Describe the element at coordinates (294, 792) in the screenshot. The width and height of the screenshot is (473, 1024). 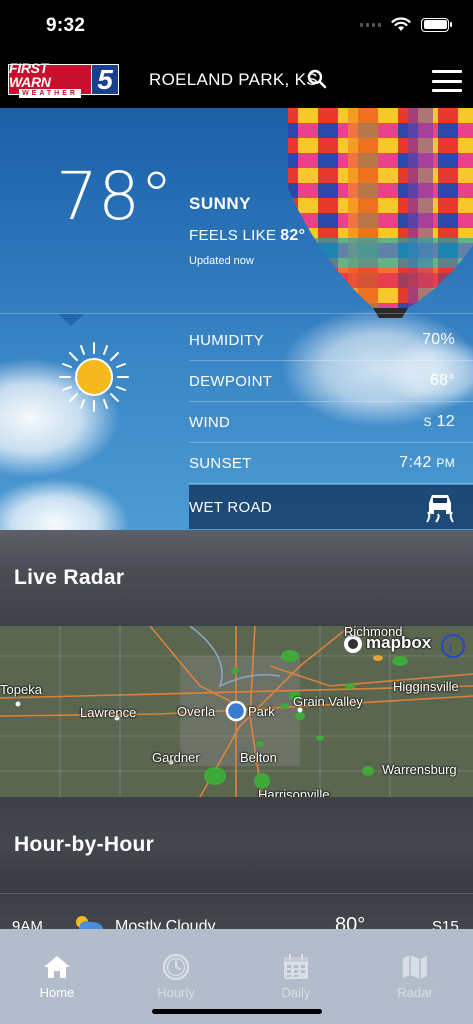
I see `map-label-harrisonville: Harrisonville` at that location.